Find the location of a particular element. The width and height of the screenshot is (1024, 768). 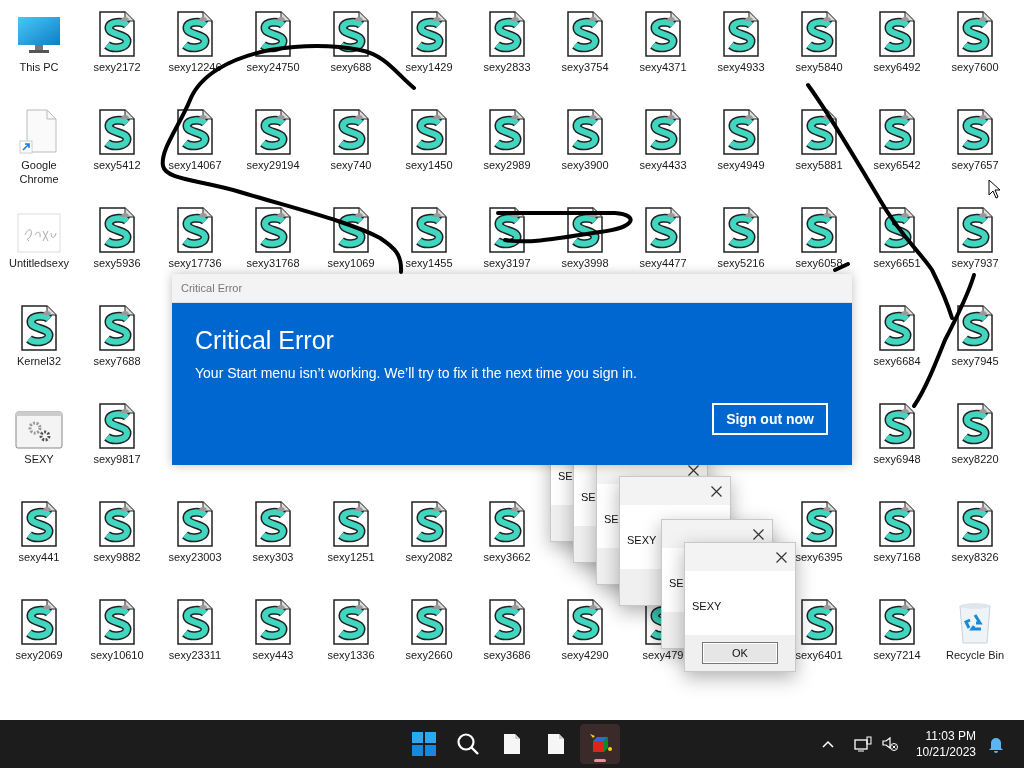

icon-label: sexy7600 is located at coordinates (975, 67).